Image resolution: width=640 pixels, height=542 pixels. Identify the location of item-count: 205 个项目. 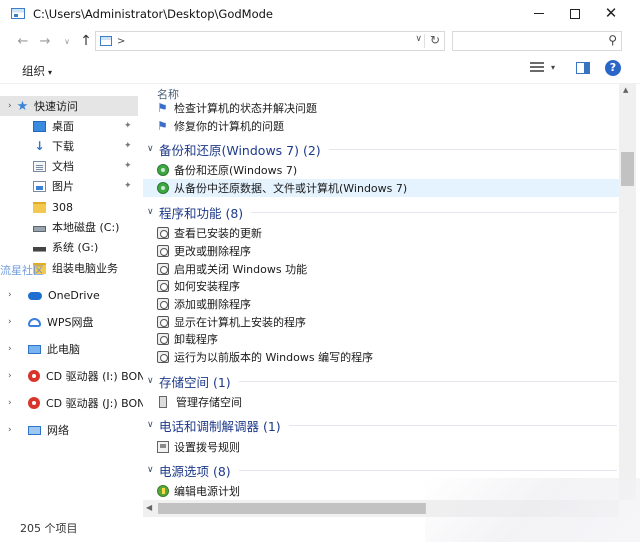
(49, 528).